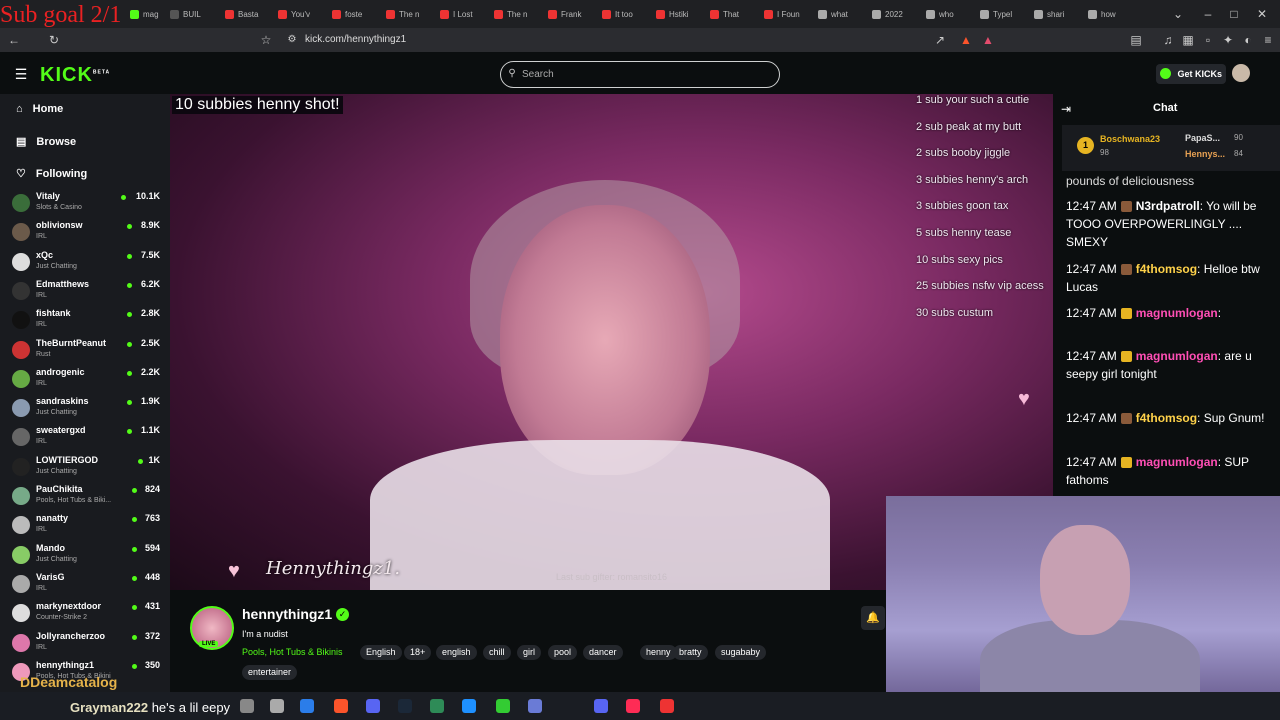 The image size is (1280, 720). I want to click on address-bar, so click(640, 40).